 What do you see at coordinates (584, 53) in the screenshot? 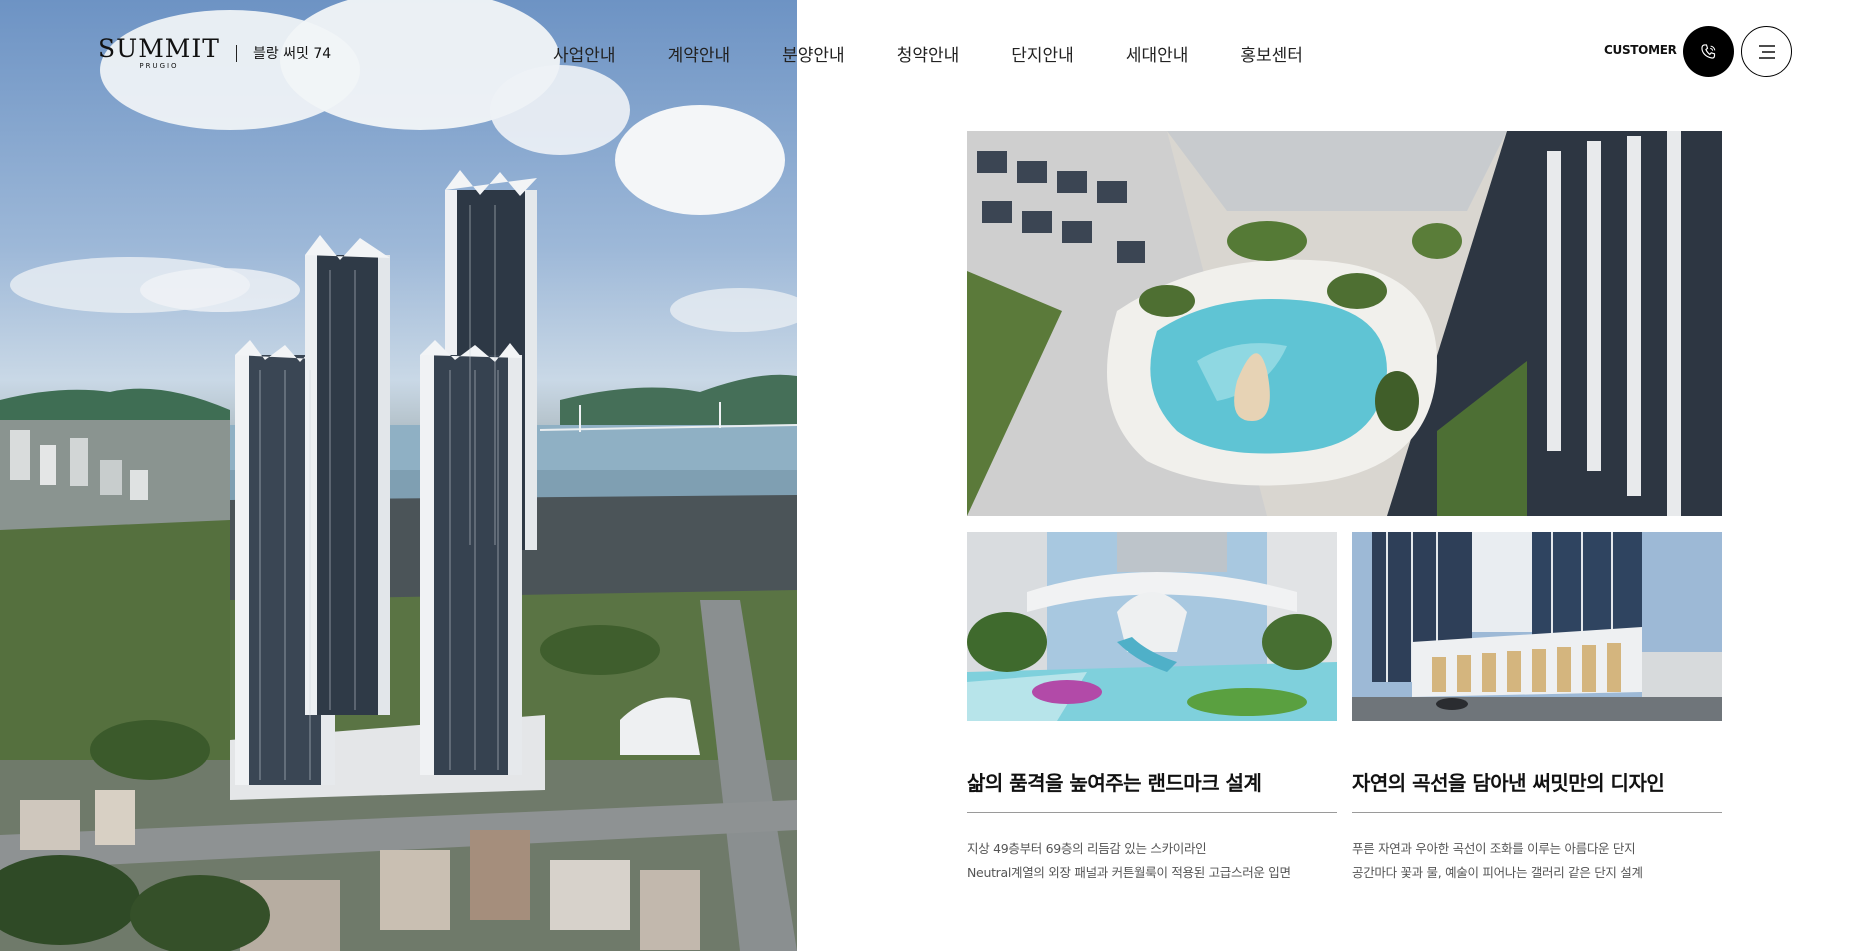
I see `nav-item-business: 사업안내` at bounding box center [584, 53].